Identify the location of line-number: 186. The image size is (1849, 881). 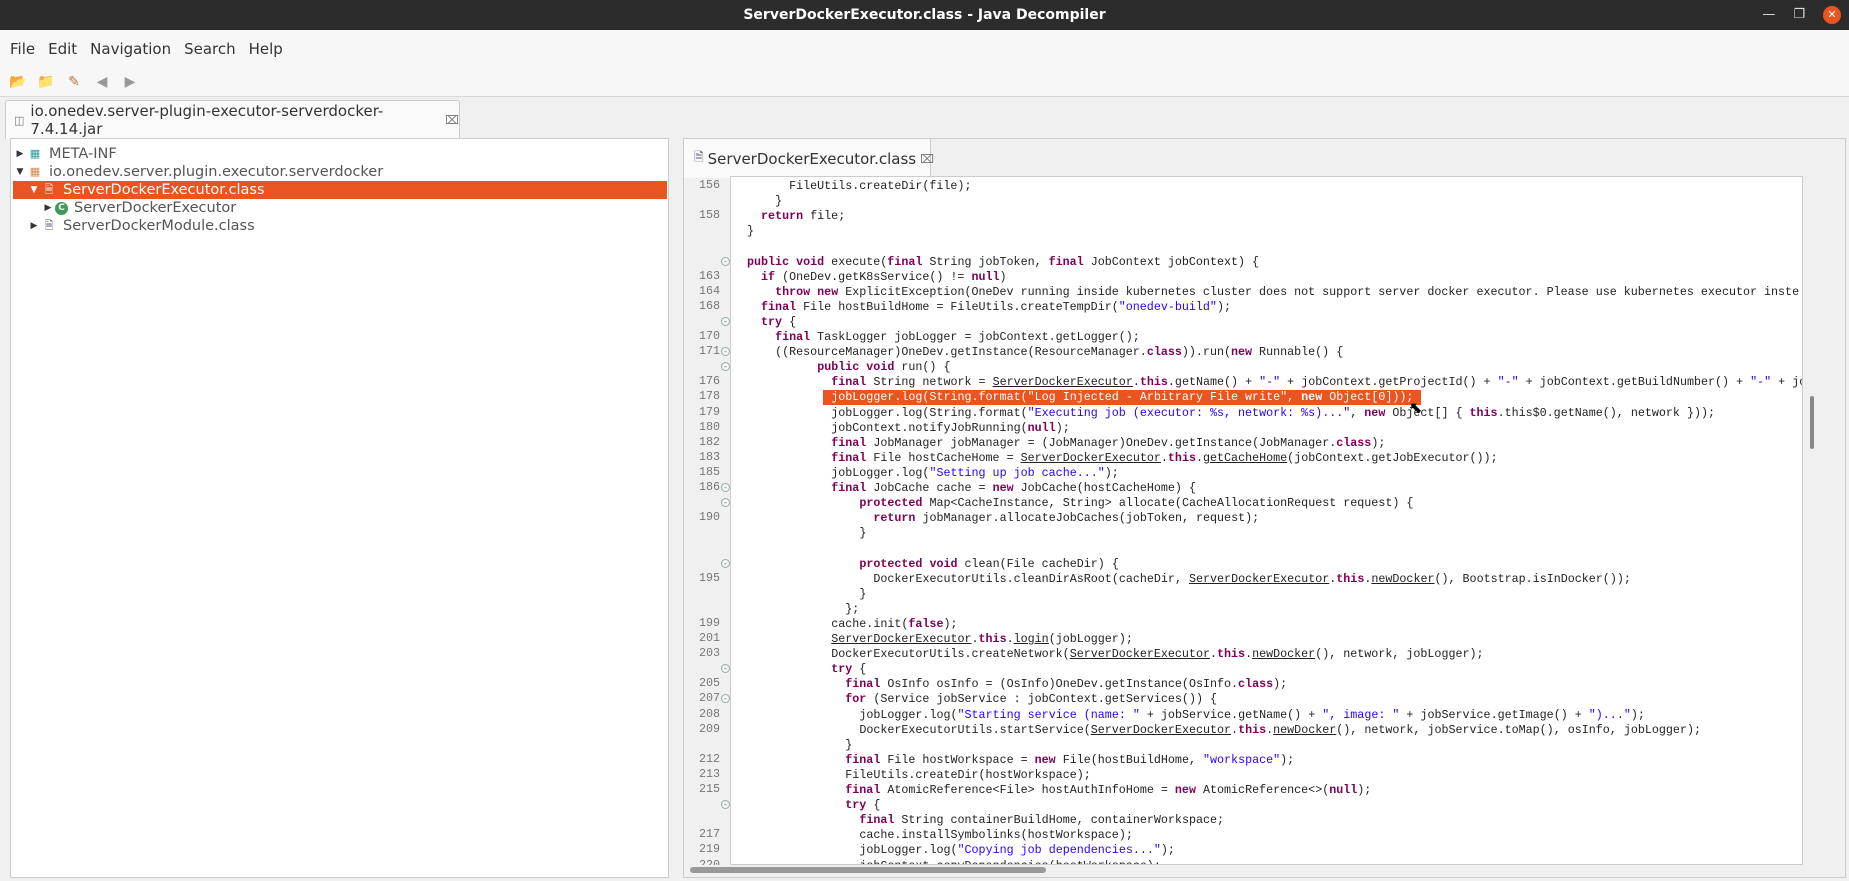
(709, 487).